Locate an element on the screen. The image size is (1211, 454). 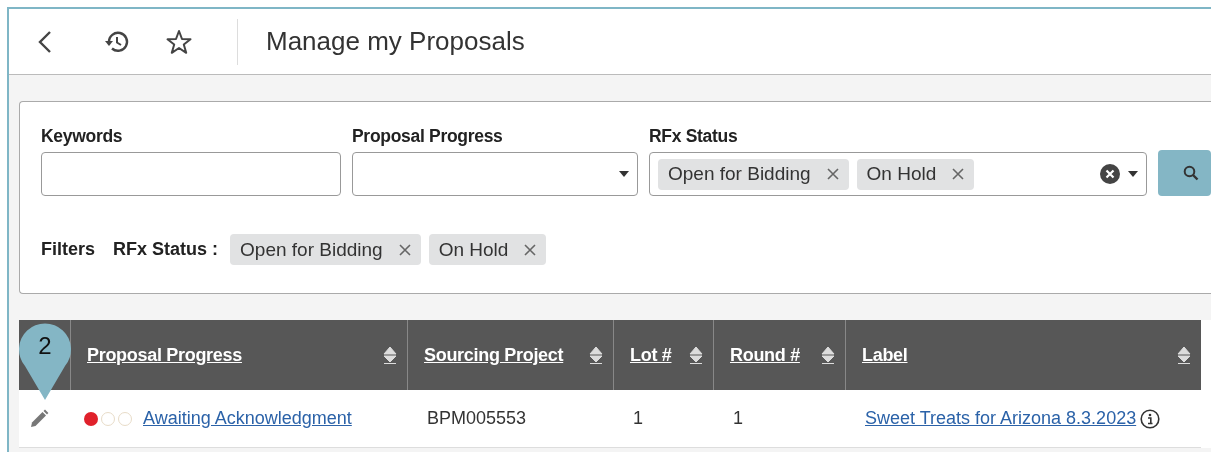
info-icon is located at coordinates (1150, 418).